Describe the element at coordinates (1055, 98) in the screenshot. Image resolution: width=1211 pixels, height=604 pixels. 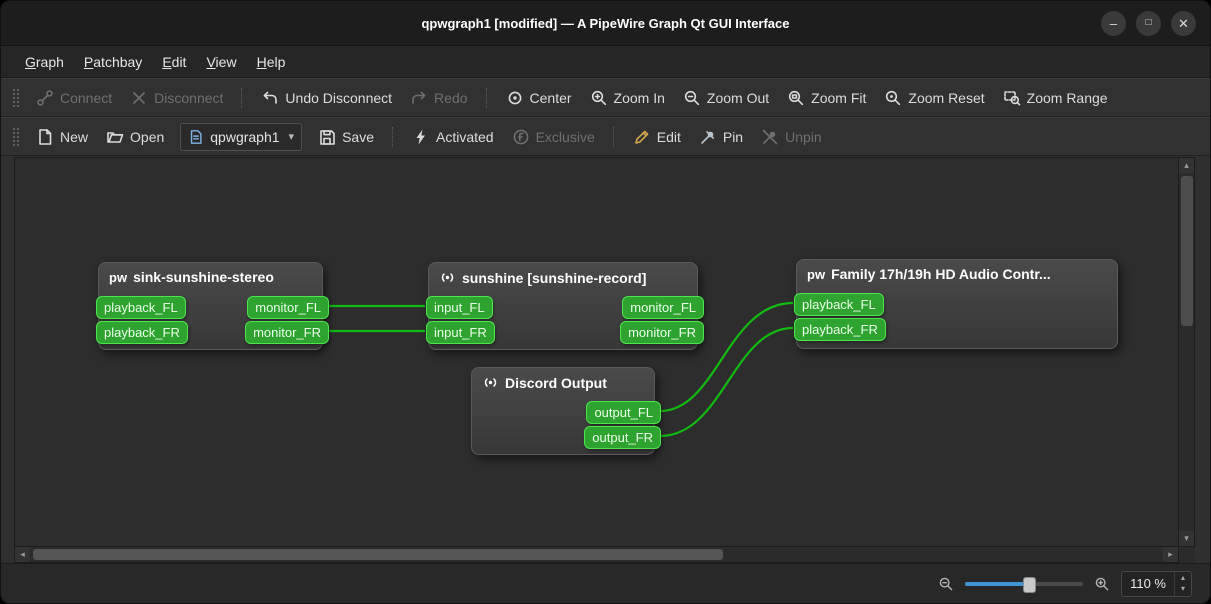
I see `zoom-range-button: Zoom Range` at that location.